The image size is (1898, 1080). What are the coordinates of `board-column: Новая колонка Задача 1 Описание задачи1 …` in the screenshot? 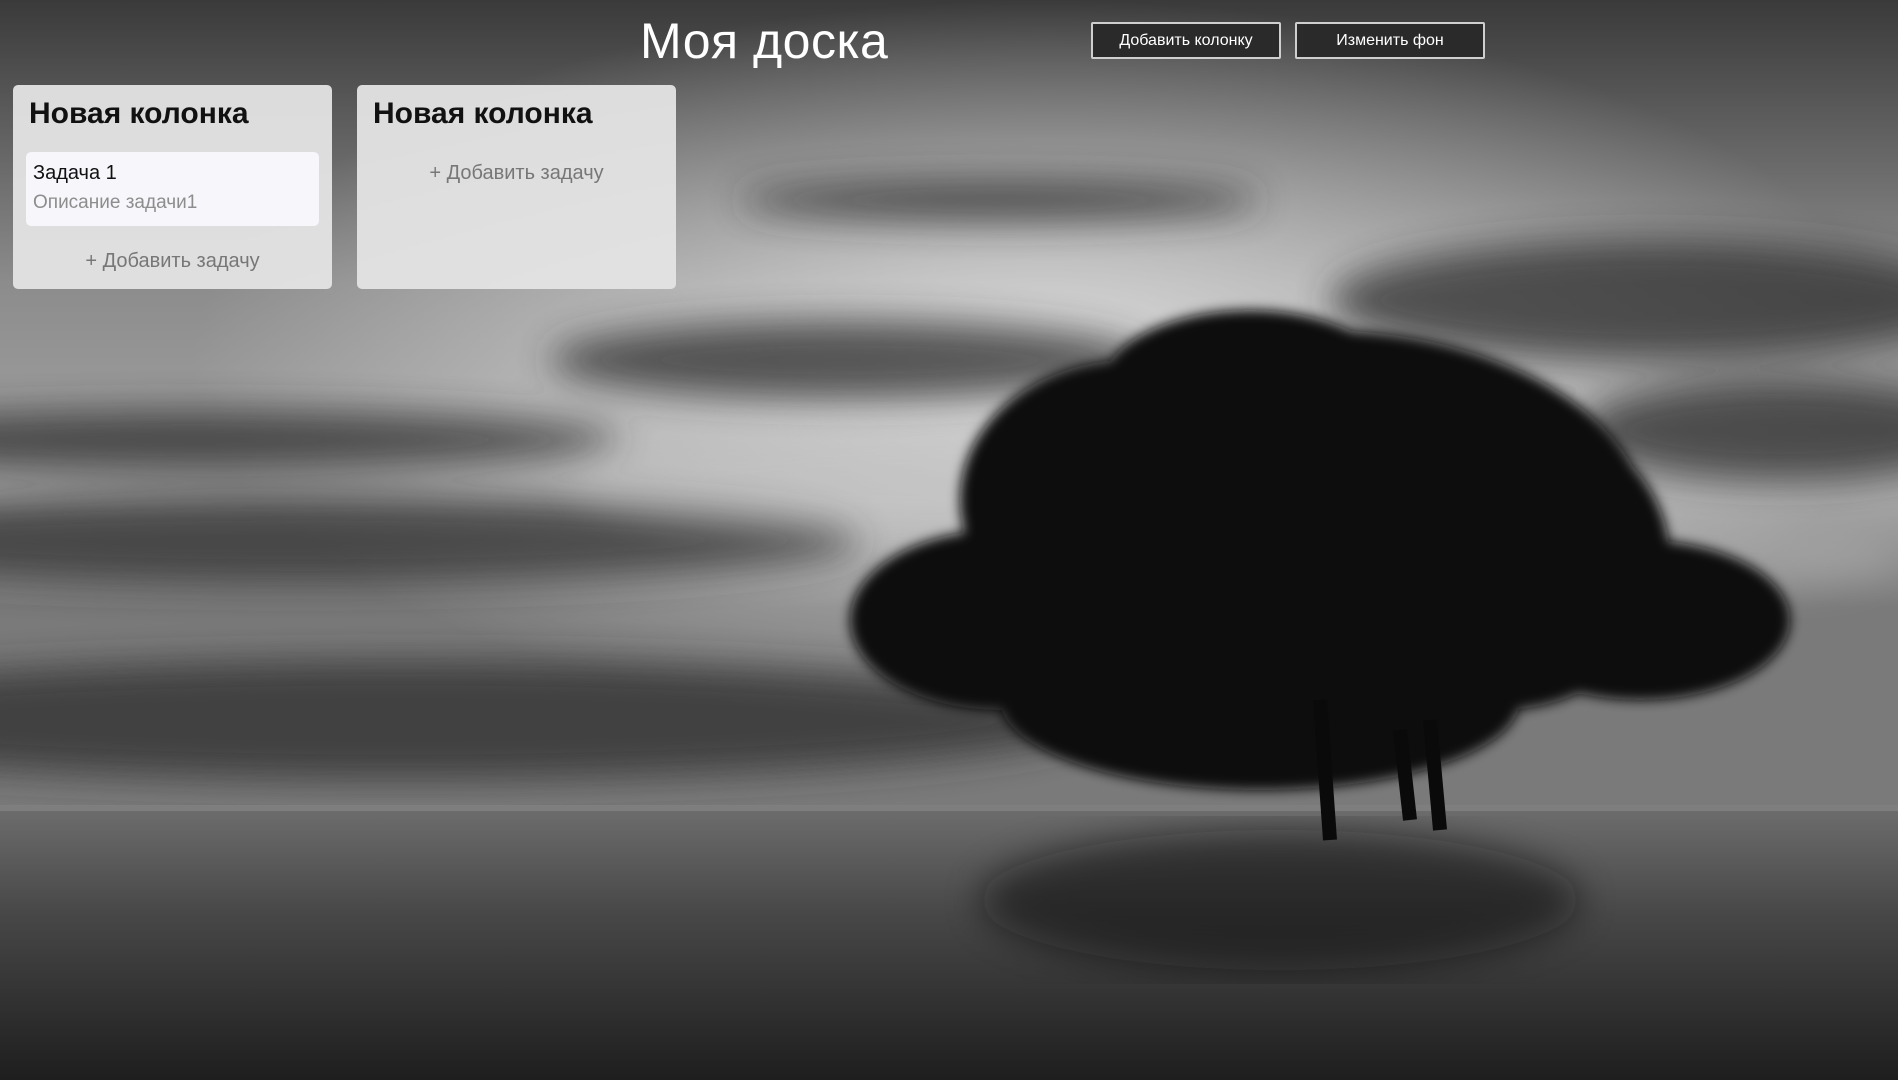 It's located at (172, 187).